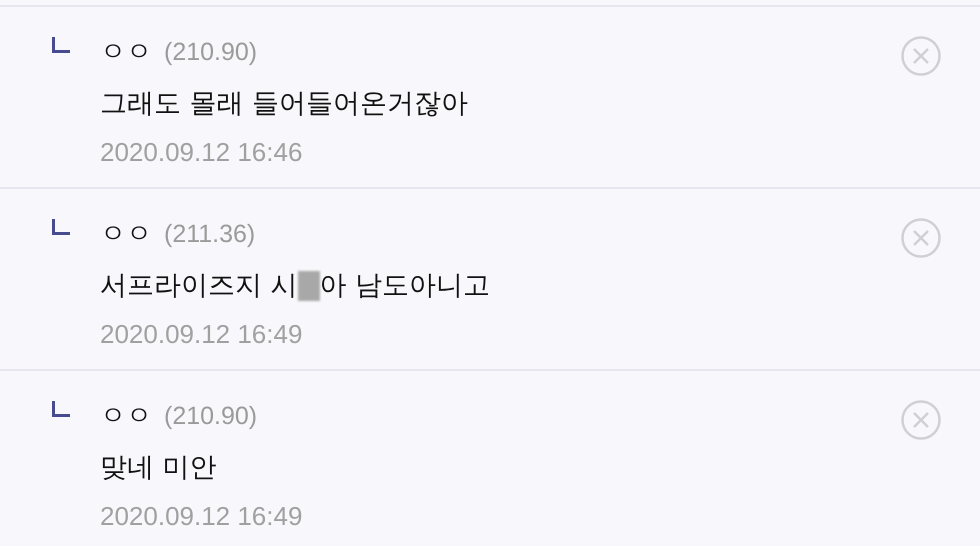 This screenshot has width=980, height=546. I want to click on comment-text: 맞네 미안, so click(158, 468).